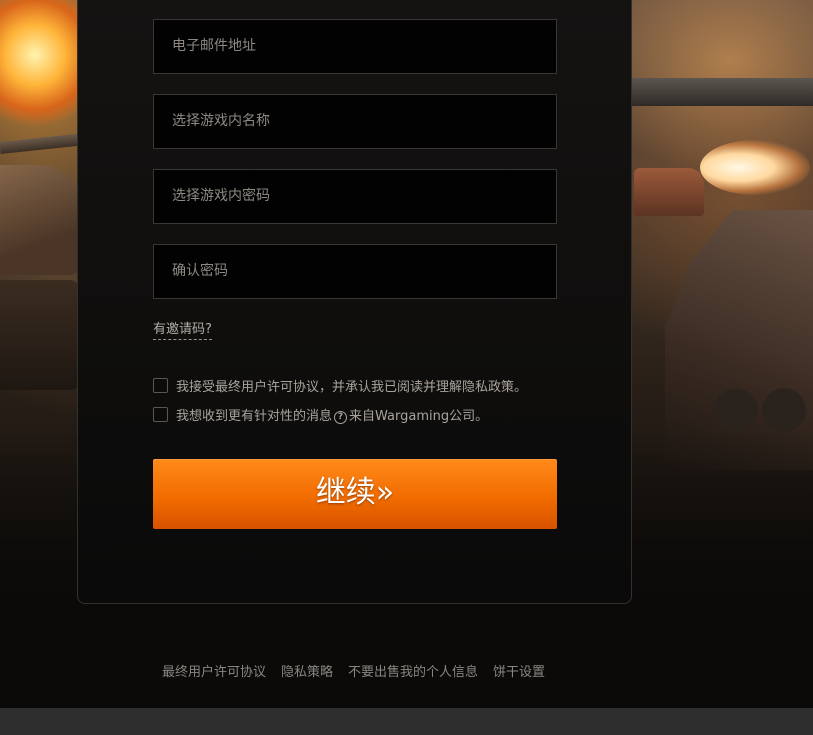 This screenshot has width=813, height=735. Describe the element at coordinates (40, 335) in the screenshot. I see `tank-left-tracks-image` at that location.